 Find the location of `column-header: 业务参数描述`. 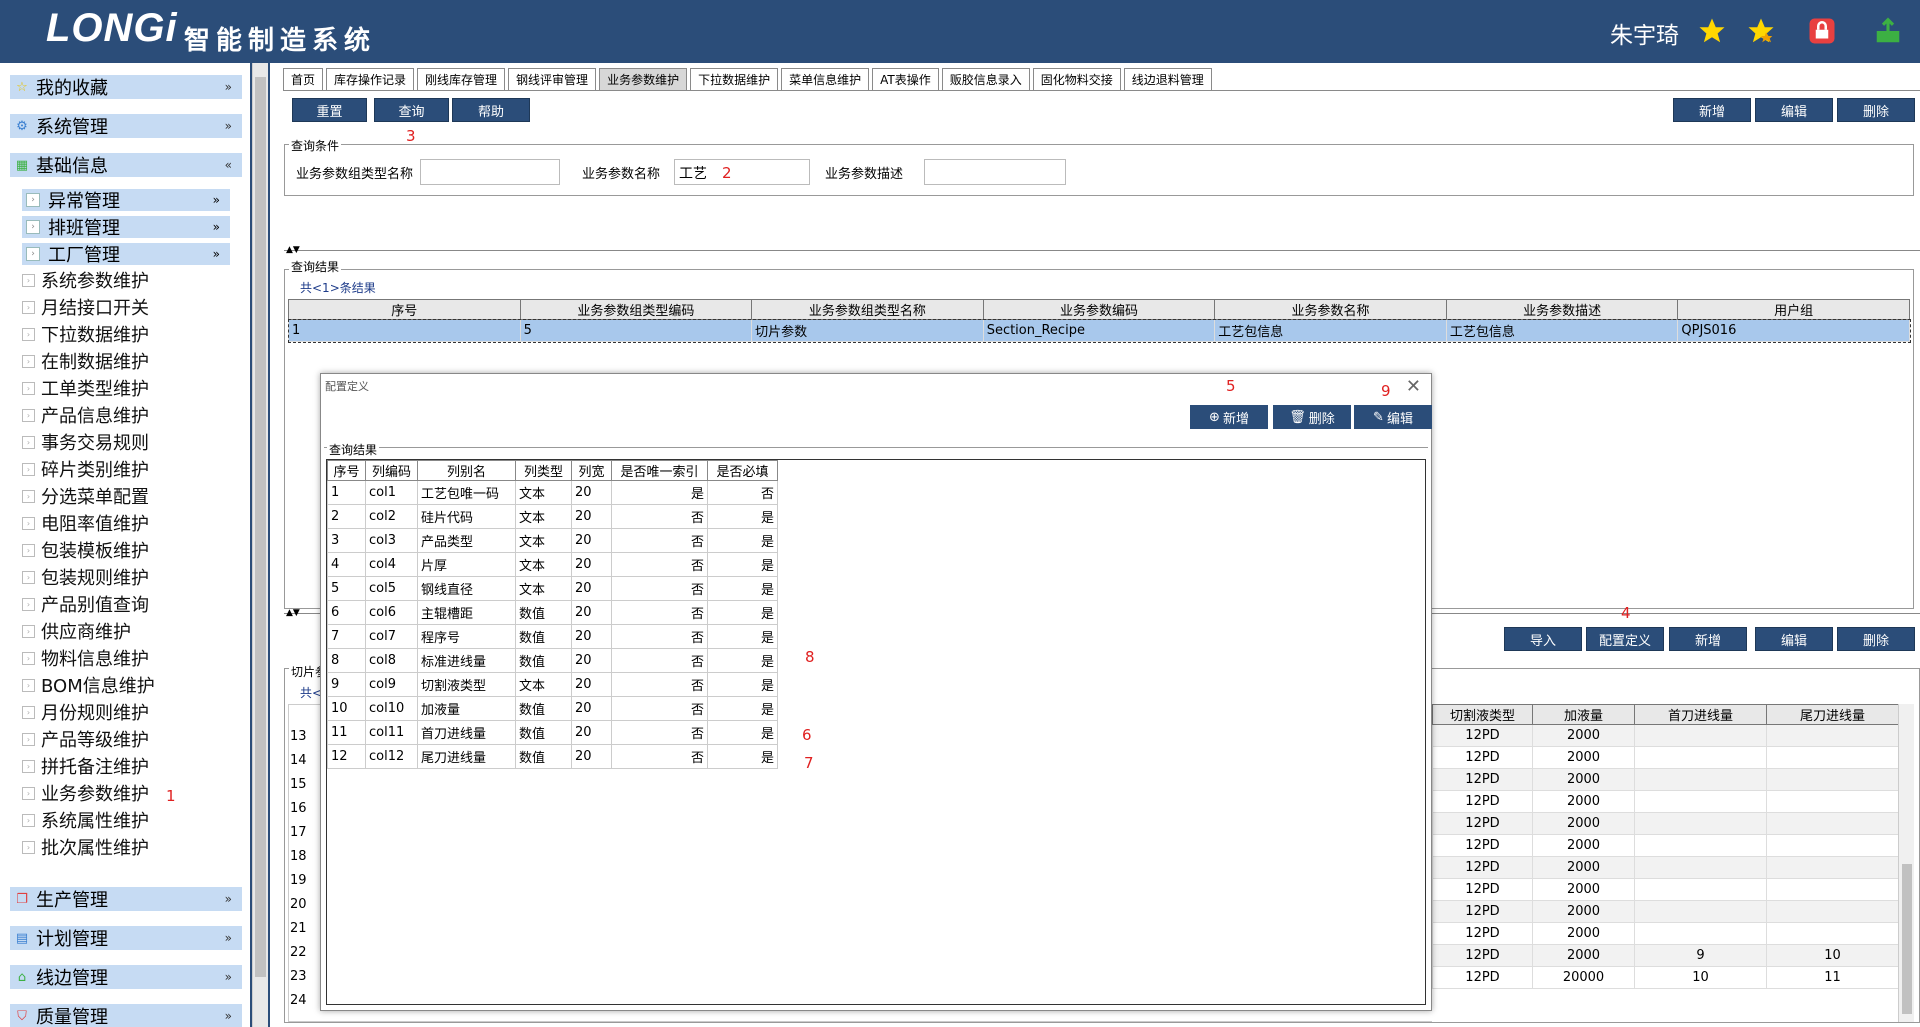

column-header: 业务参数描述 is located at coordinates (1562, 309).